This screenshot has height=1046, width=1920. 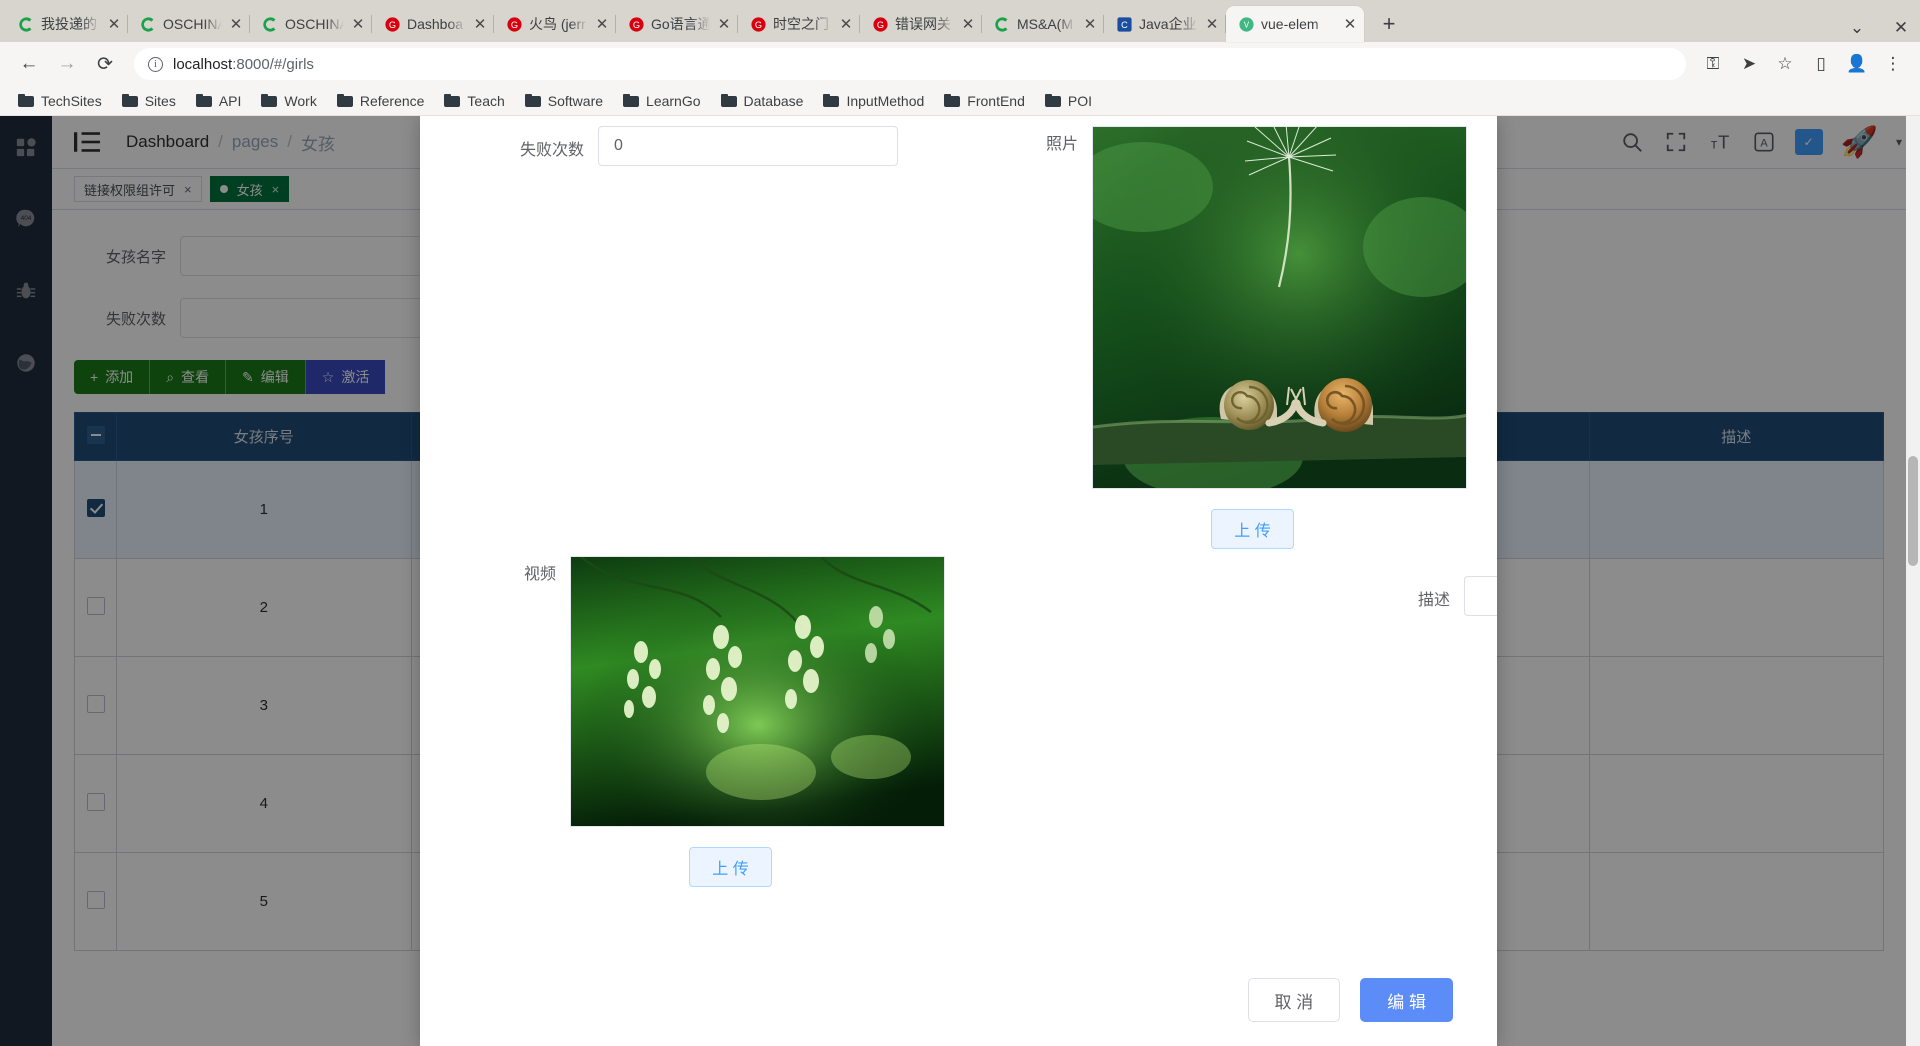 What do you see at coordinates (67, 64) in the screenshot?
I see `forward-button: →` at bounding box center [67, 64].